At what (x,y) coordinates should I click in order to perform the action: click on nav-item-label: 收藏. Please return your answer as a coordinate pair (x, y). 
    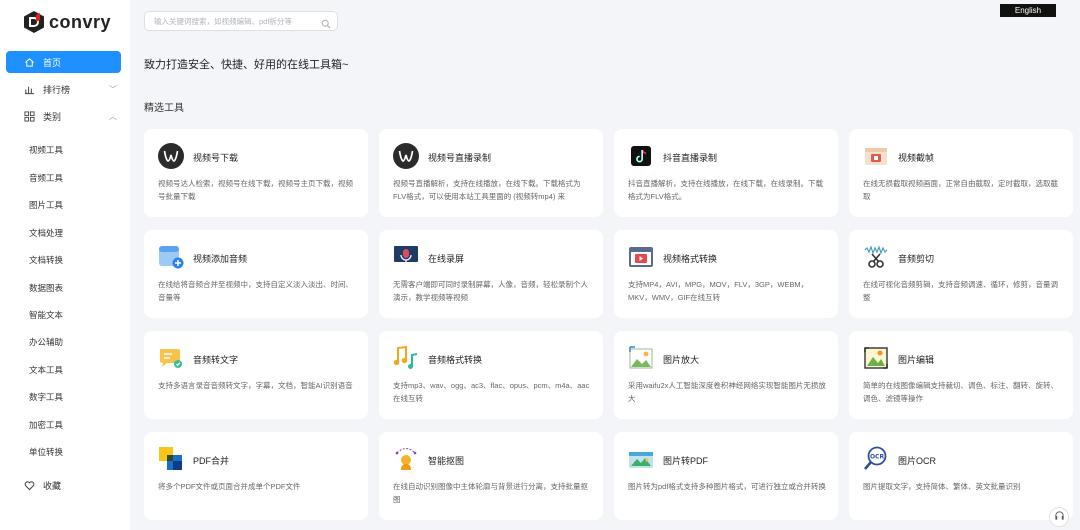
    Looking at the image, I should click on (52, 485).